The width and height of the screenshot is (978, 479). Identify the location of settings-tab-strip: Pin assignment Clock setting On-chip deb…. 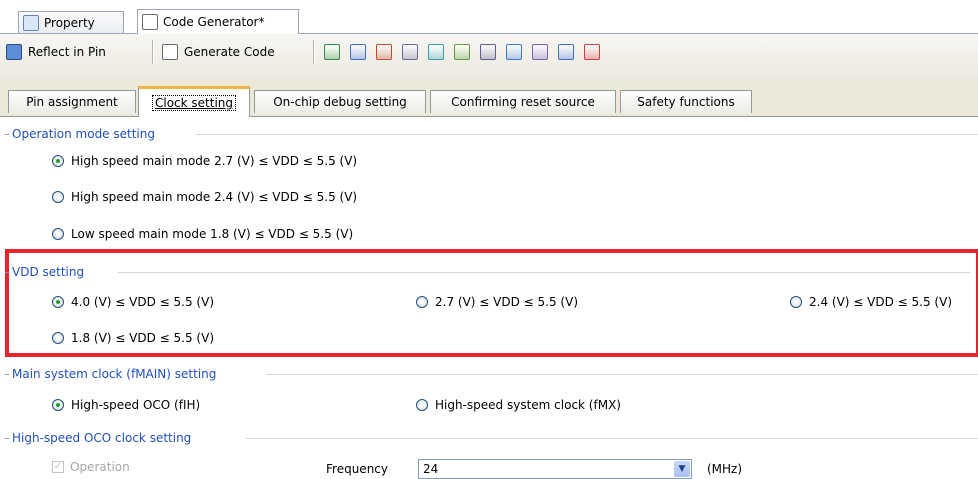
(489, 98).